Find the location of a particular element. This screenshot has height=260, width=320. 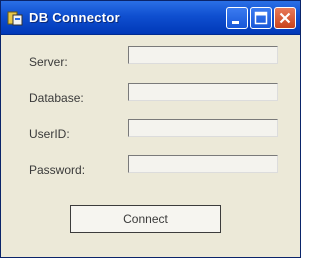

userid-input is located at coordinates (203, 128).